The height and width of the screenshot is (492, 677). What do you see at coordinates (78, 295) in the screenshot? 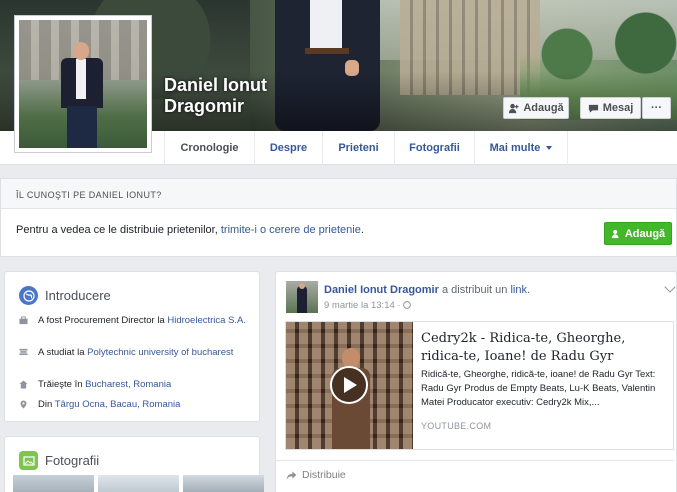
I see `intro-title-text: Introducere` at bounding box center [78, 295].